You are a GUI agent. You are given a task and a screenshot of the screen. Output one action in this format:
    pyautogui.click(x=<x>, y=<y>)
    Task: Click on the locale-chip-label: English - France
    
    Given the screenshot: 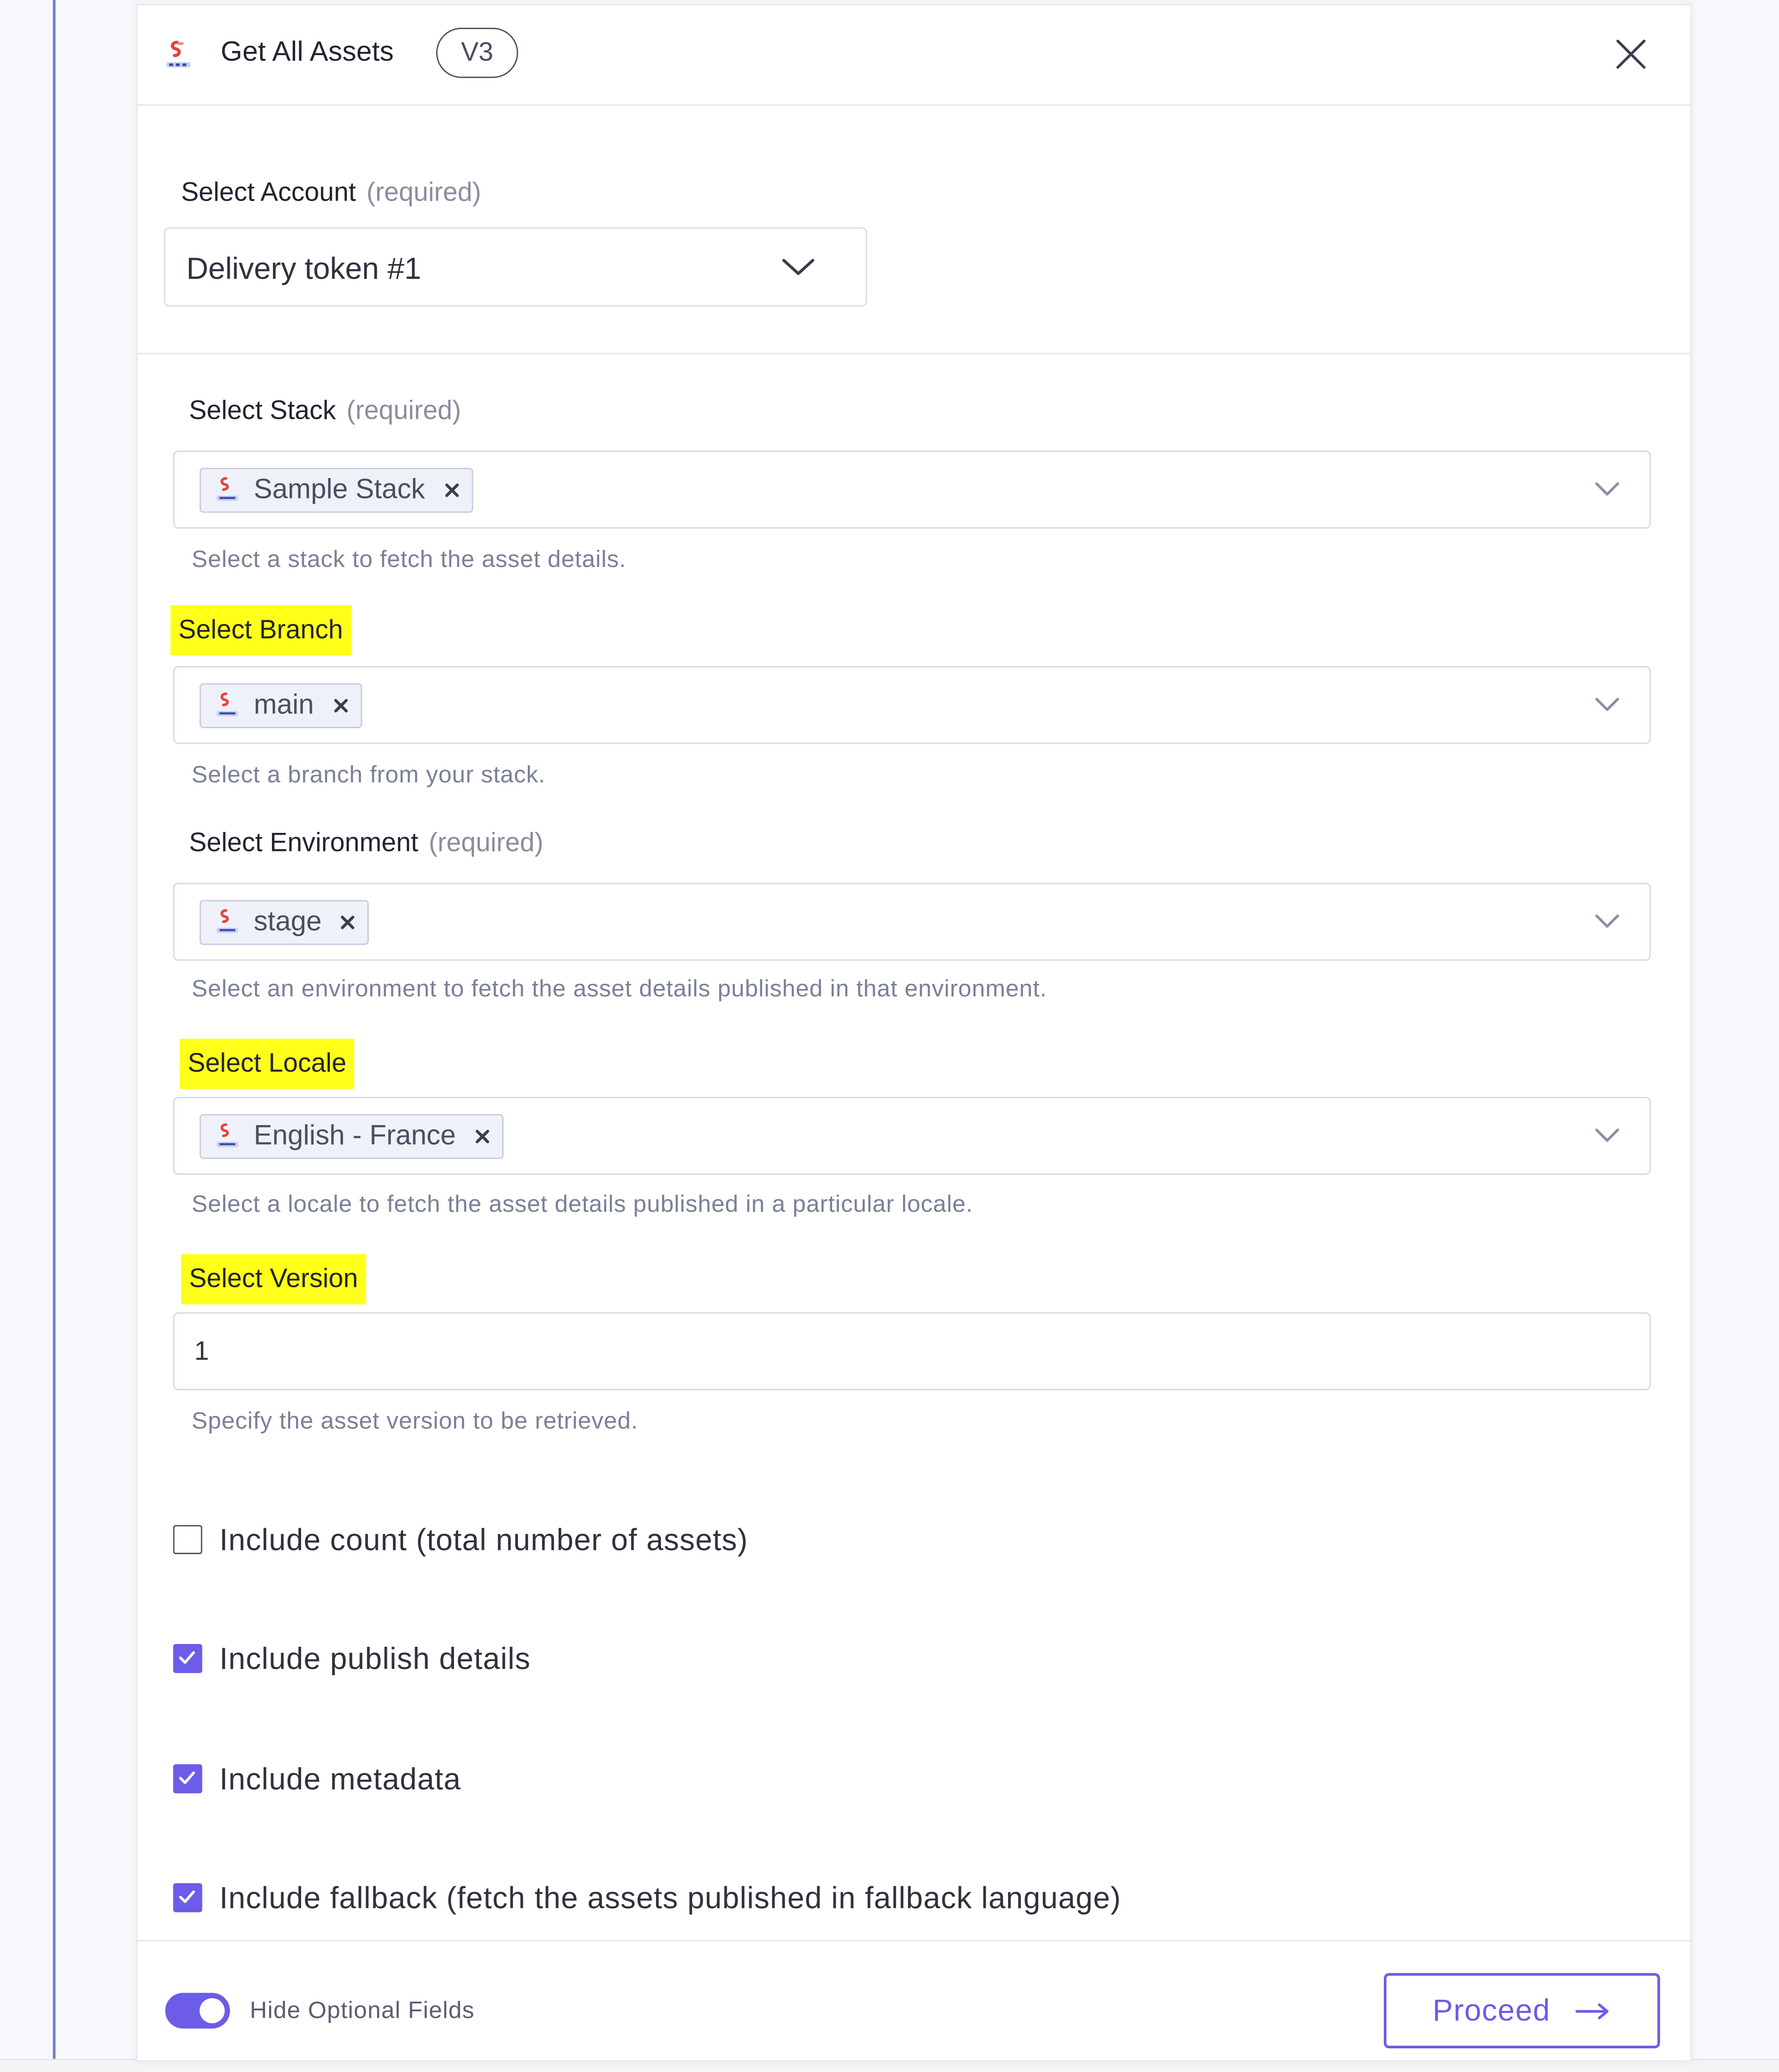 What is the action you would take?
    pyautogui.click(x=354, y=1136)
    